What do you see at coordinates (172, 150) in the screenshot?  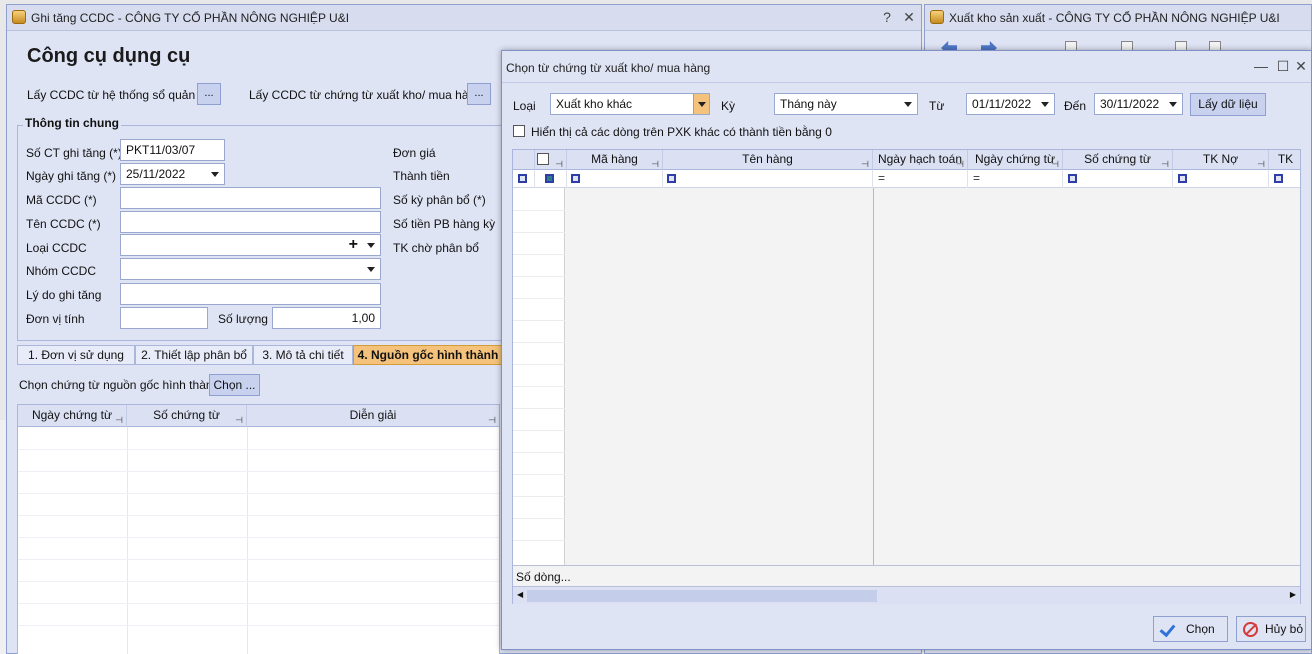 I see `so-ct-input: PKT11/03/07` at bounding box center [172, 150].